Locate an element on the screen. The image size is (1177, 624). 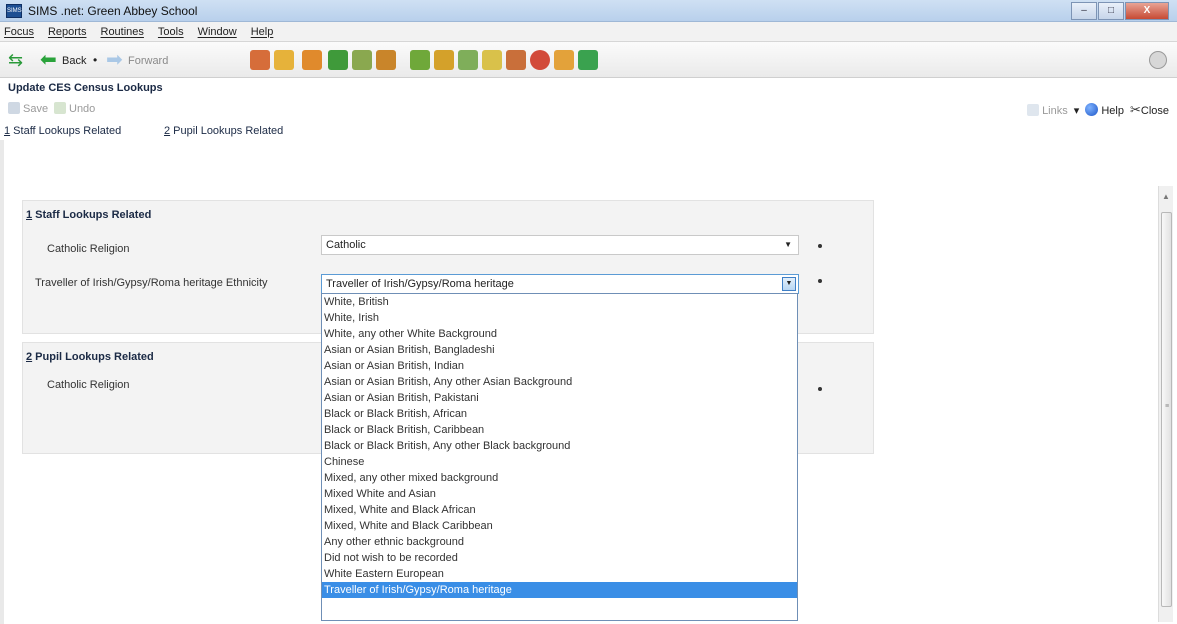
links-label: Links is located at coordinates (1055, 110).